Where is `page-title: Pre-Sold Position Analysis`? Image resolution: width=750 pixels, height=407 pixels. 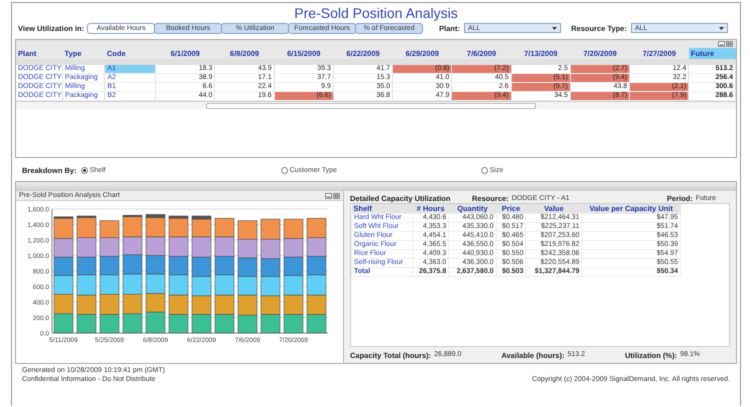
page-title: Pre-Sold Position Analysis is located at coordinates (376, 13).